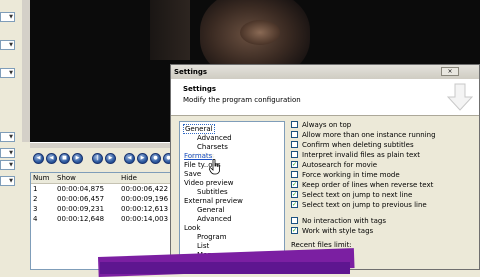 The height and width of the screenshot is (277, 480). Describe the element at coordinates (105, 209) in the screenshot. I see `table-row: 3 00:00:09,231 00:00:12,613` at that location.